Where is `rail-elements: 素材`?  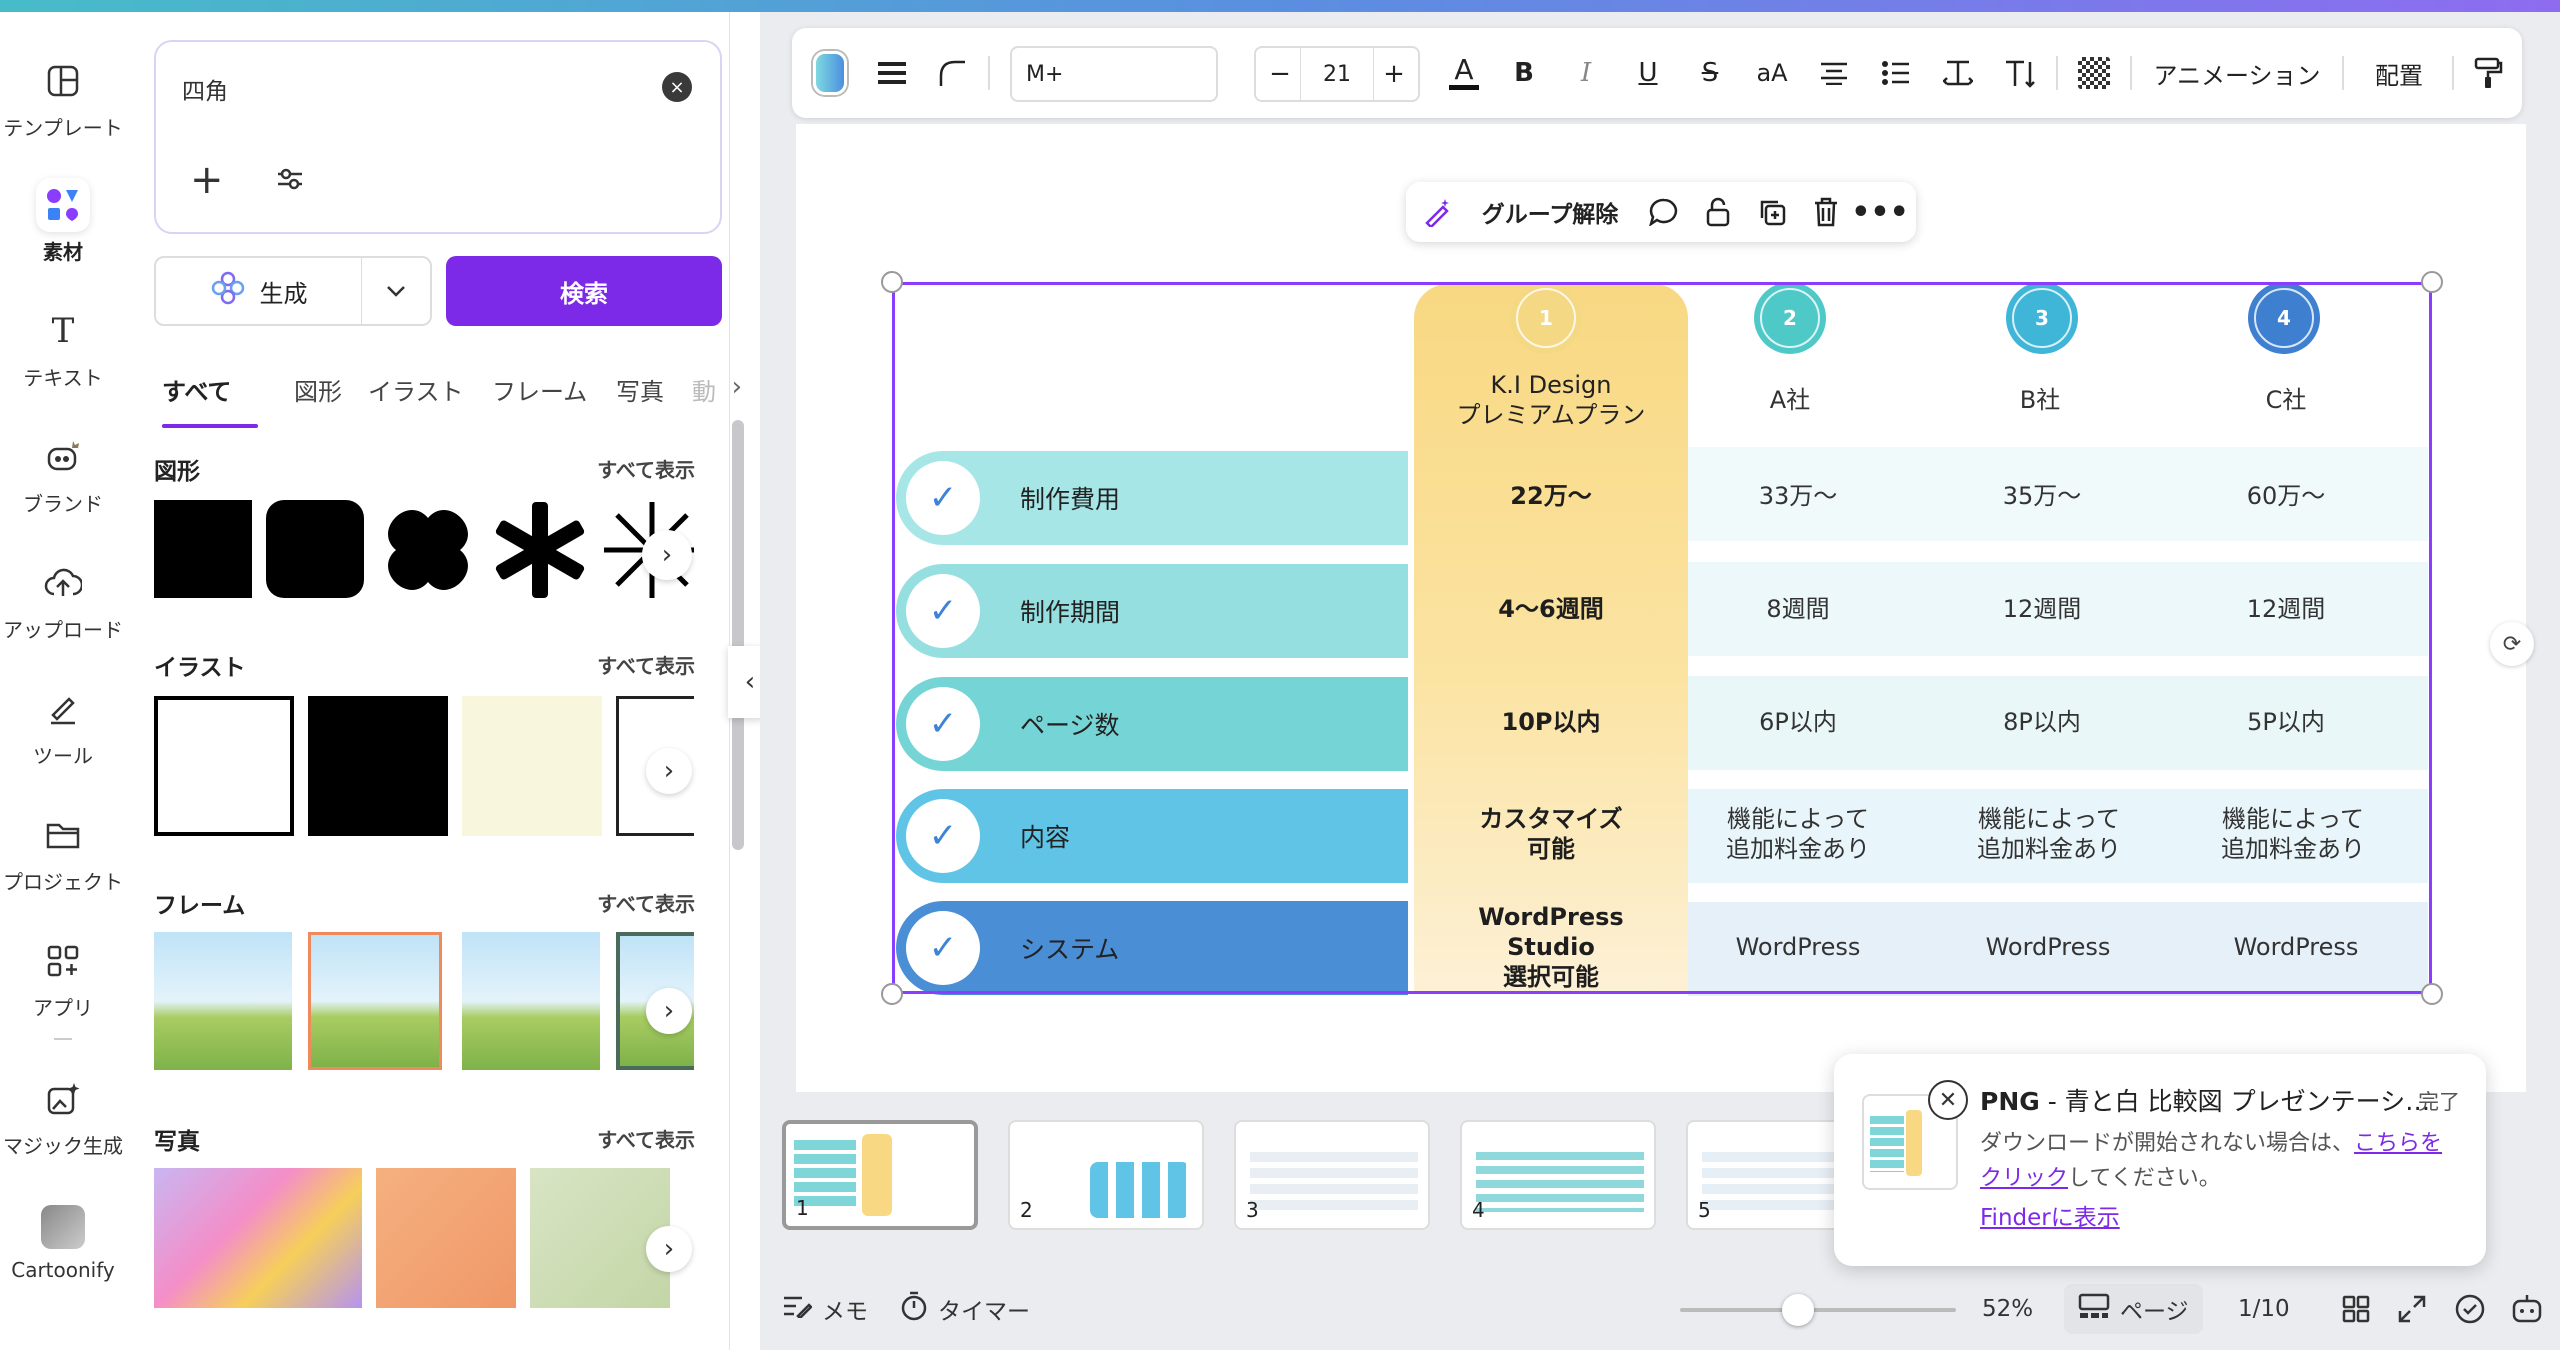
rail-elements: 素材 is located at coordinates (63, 221).